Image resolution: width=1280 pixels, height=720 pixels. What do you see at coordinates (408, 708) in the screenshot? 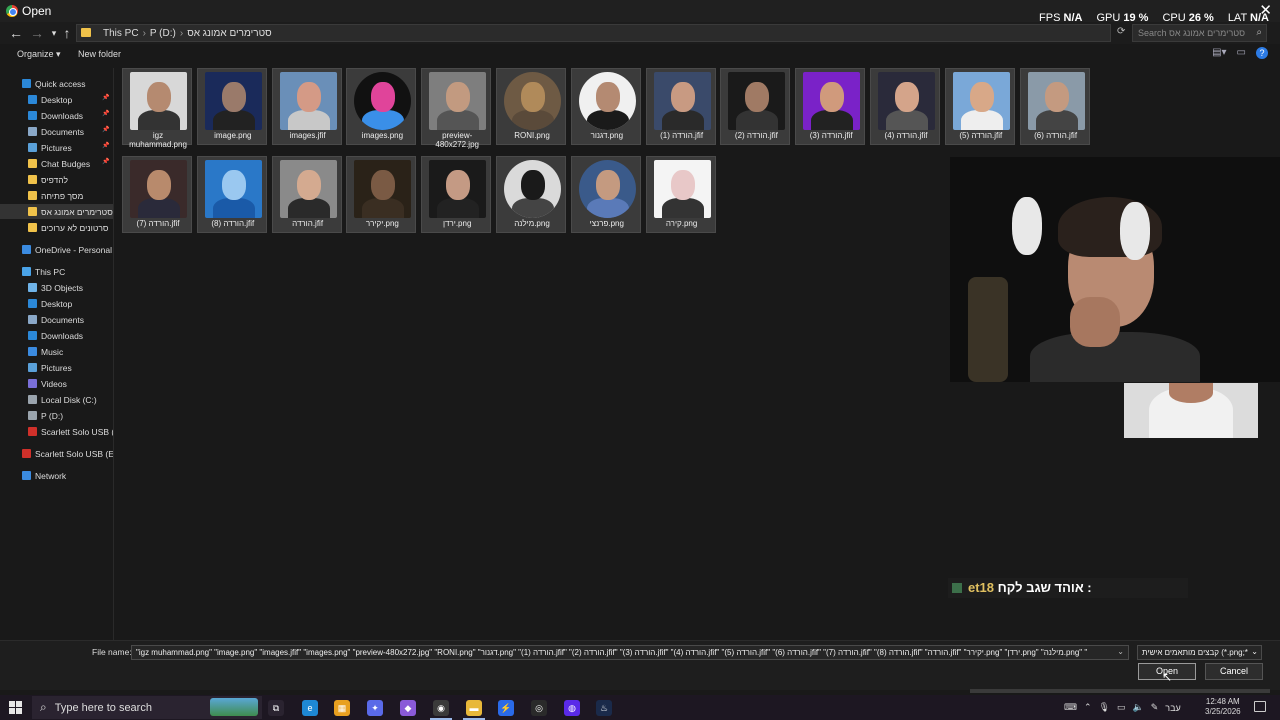
I see `app-icon: ◆` at bounding box center [408, 708].